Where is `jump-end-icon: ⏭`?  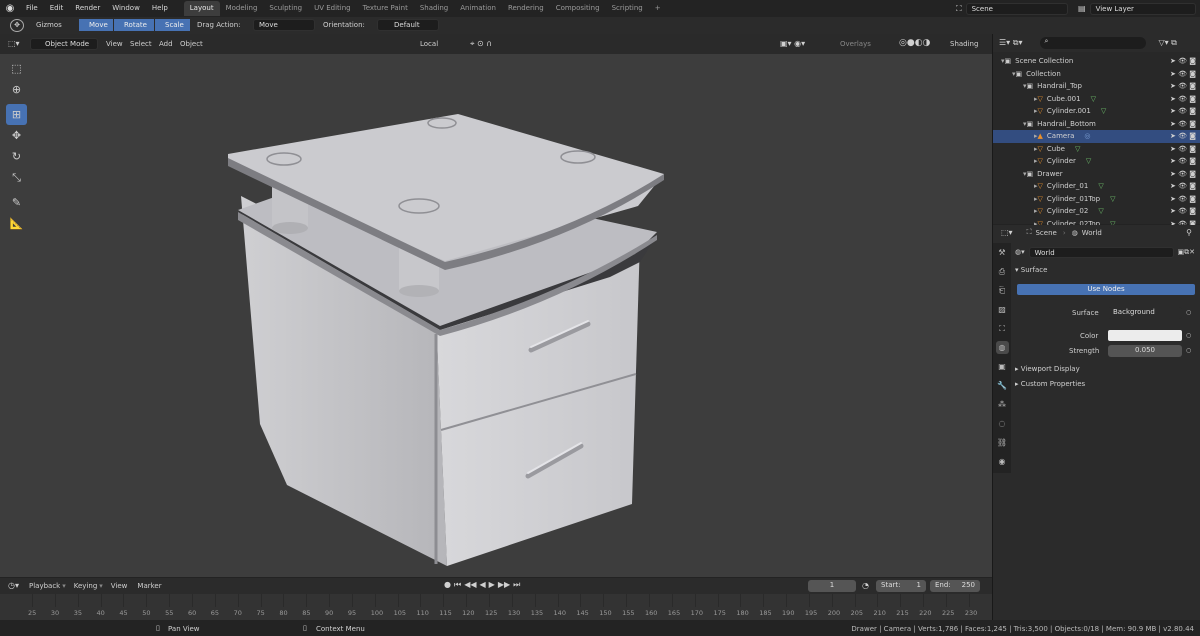
jump-end-icon: ⏭ is located at coordinates (516, 585).